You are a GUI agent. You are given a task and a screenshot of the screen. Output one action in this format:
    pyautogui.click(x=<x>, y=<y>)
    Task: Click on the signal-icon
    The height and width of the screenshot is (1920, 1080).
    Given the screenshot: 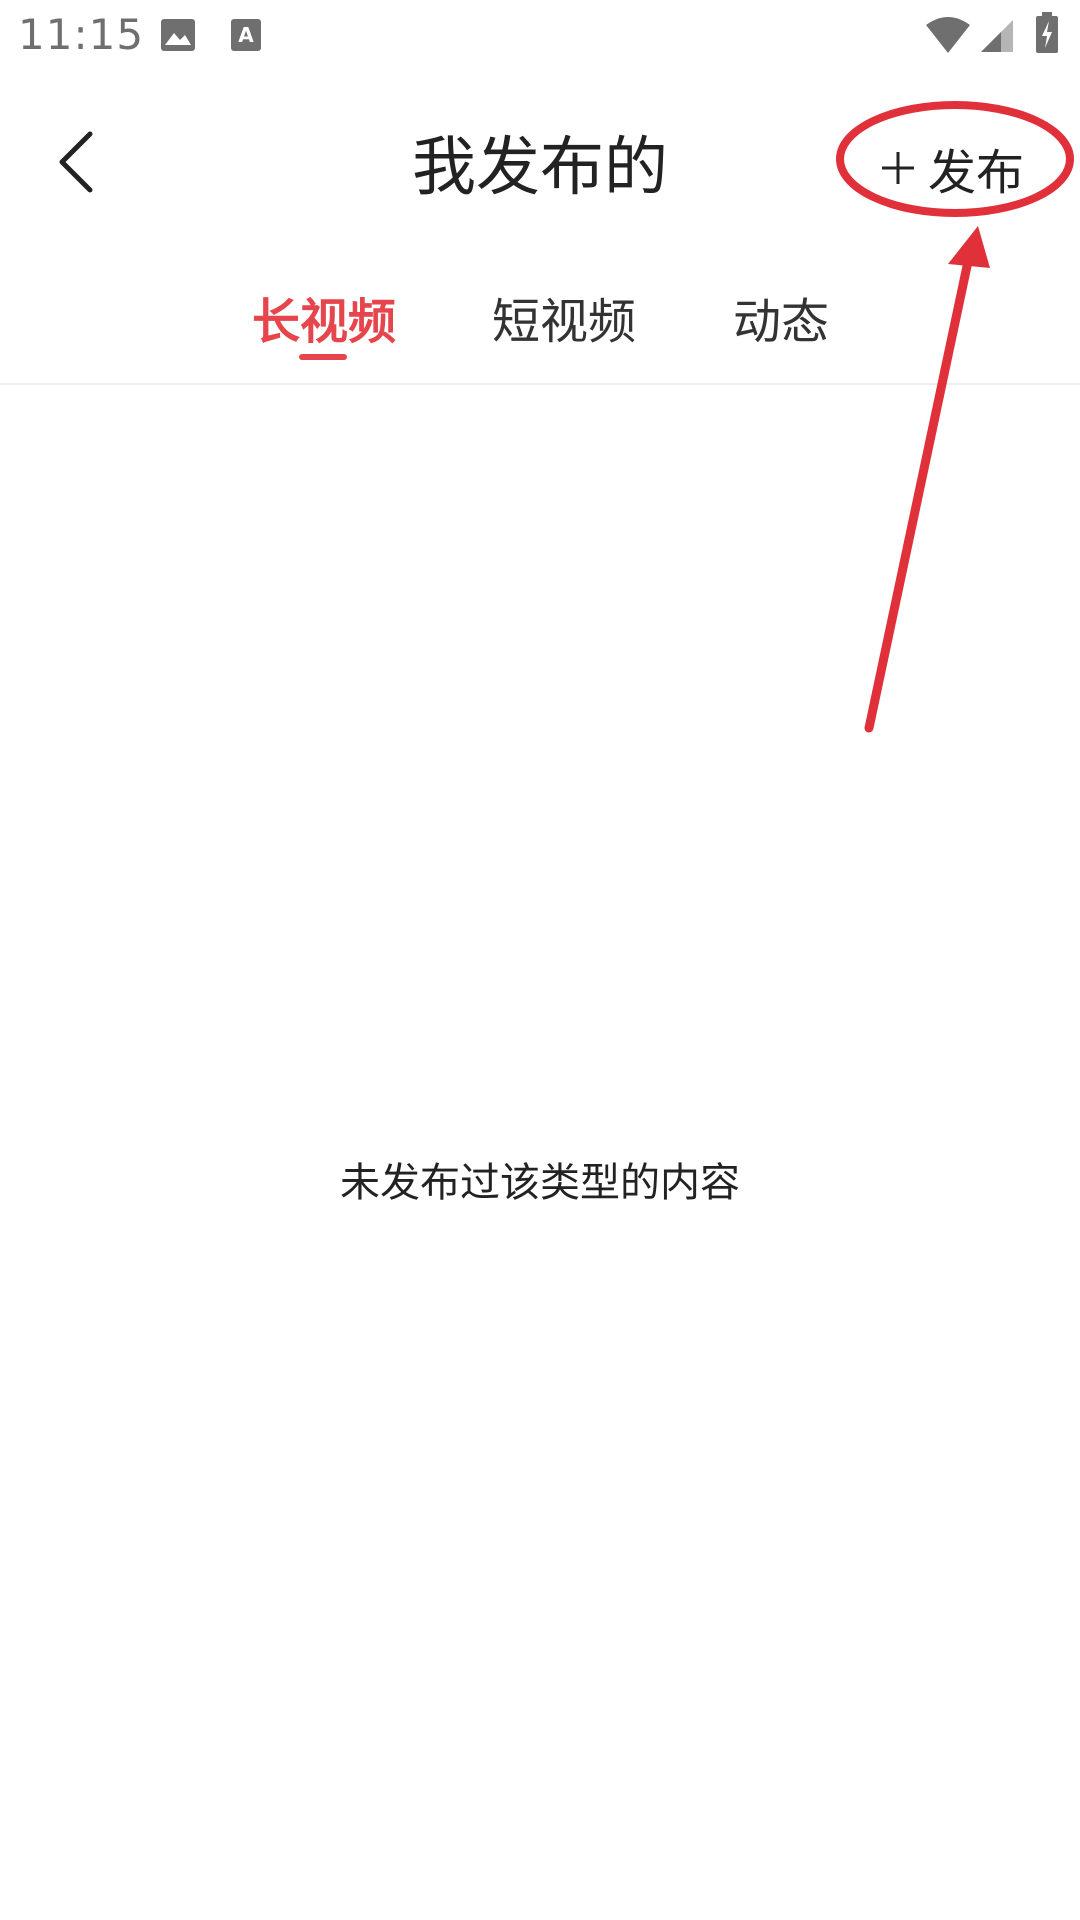 What is the action you would take?
    pyautogui.click(x=997, y=36)
    